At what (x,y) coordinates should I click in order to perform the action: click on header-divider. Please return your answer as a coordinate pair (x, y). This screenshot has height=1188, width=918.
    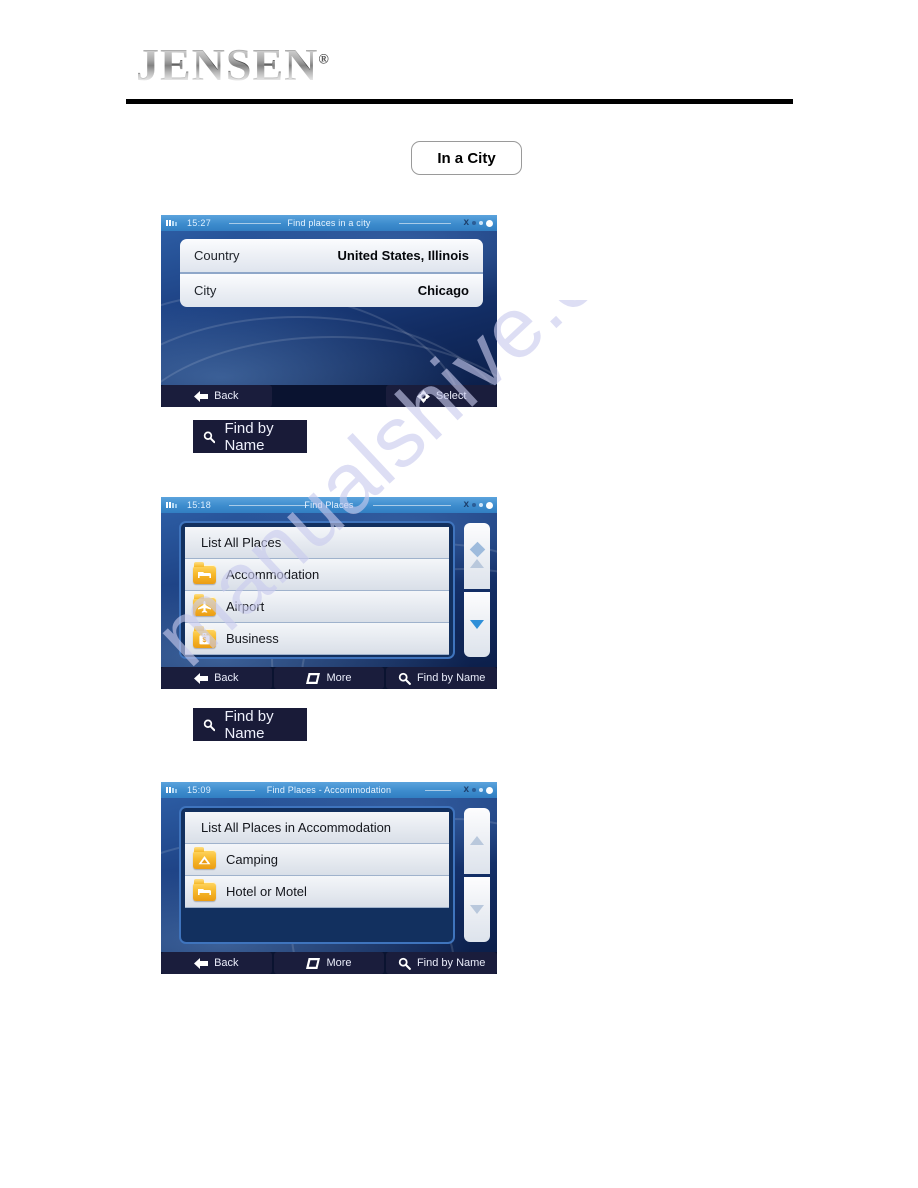
    Looking at the image, I should click on (459, 101).